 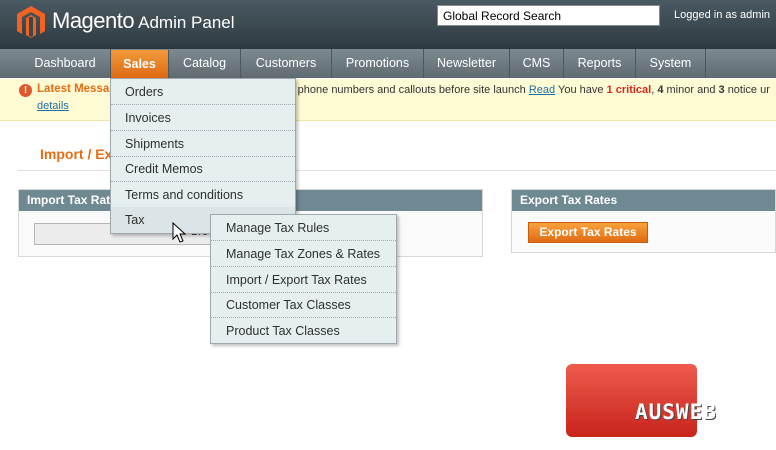 What do you see at coordinates (388, 24) in the screenshot?
I see `admin-header: MagentoAdmin Panel Logged in as admin` at bounding box center [388, 24].